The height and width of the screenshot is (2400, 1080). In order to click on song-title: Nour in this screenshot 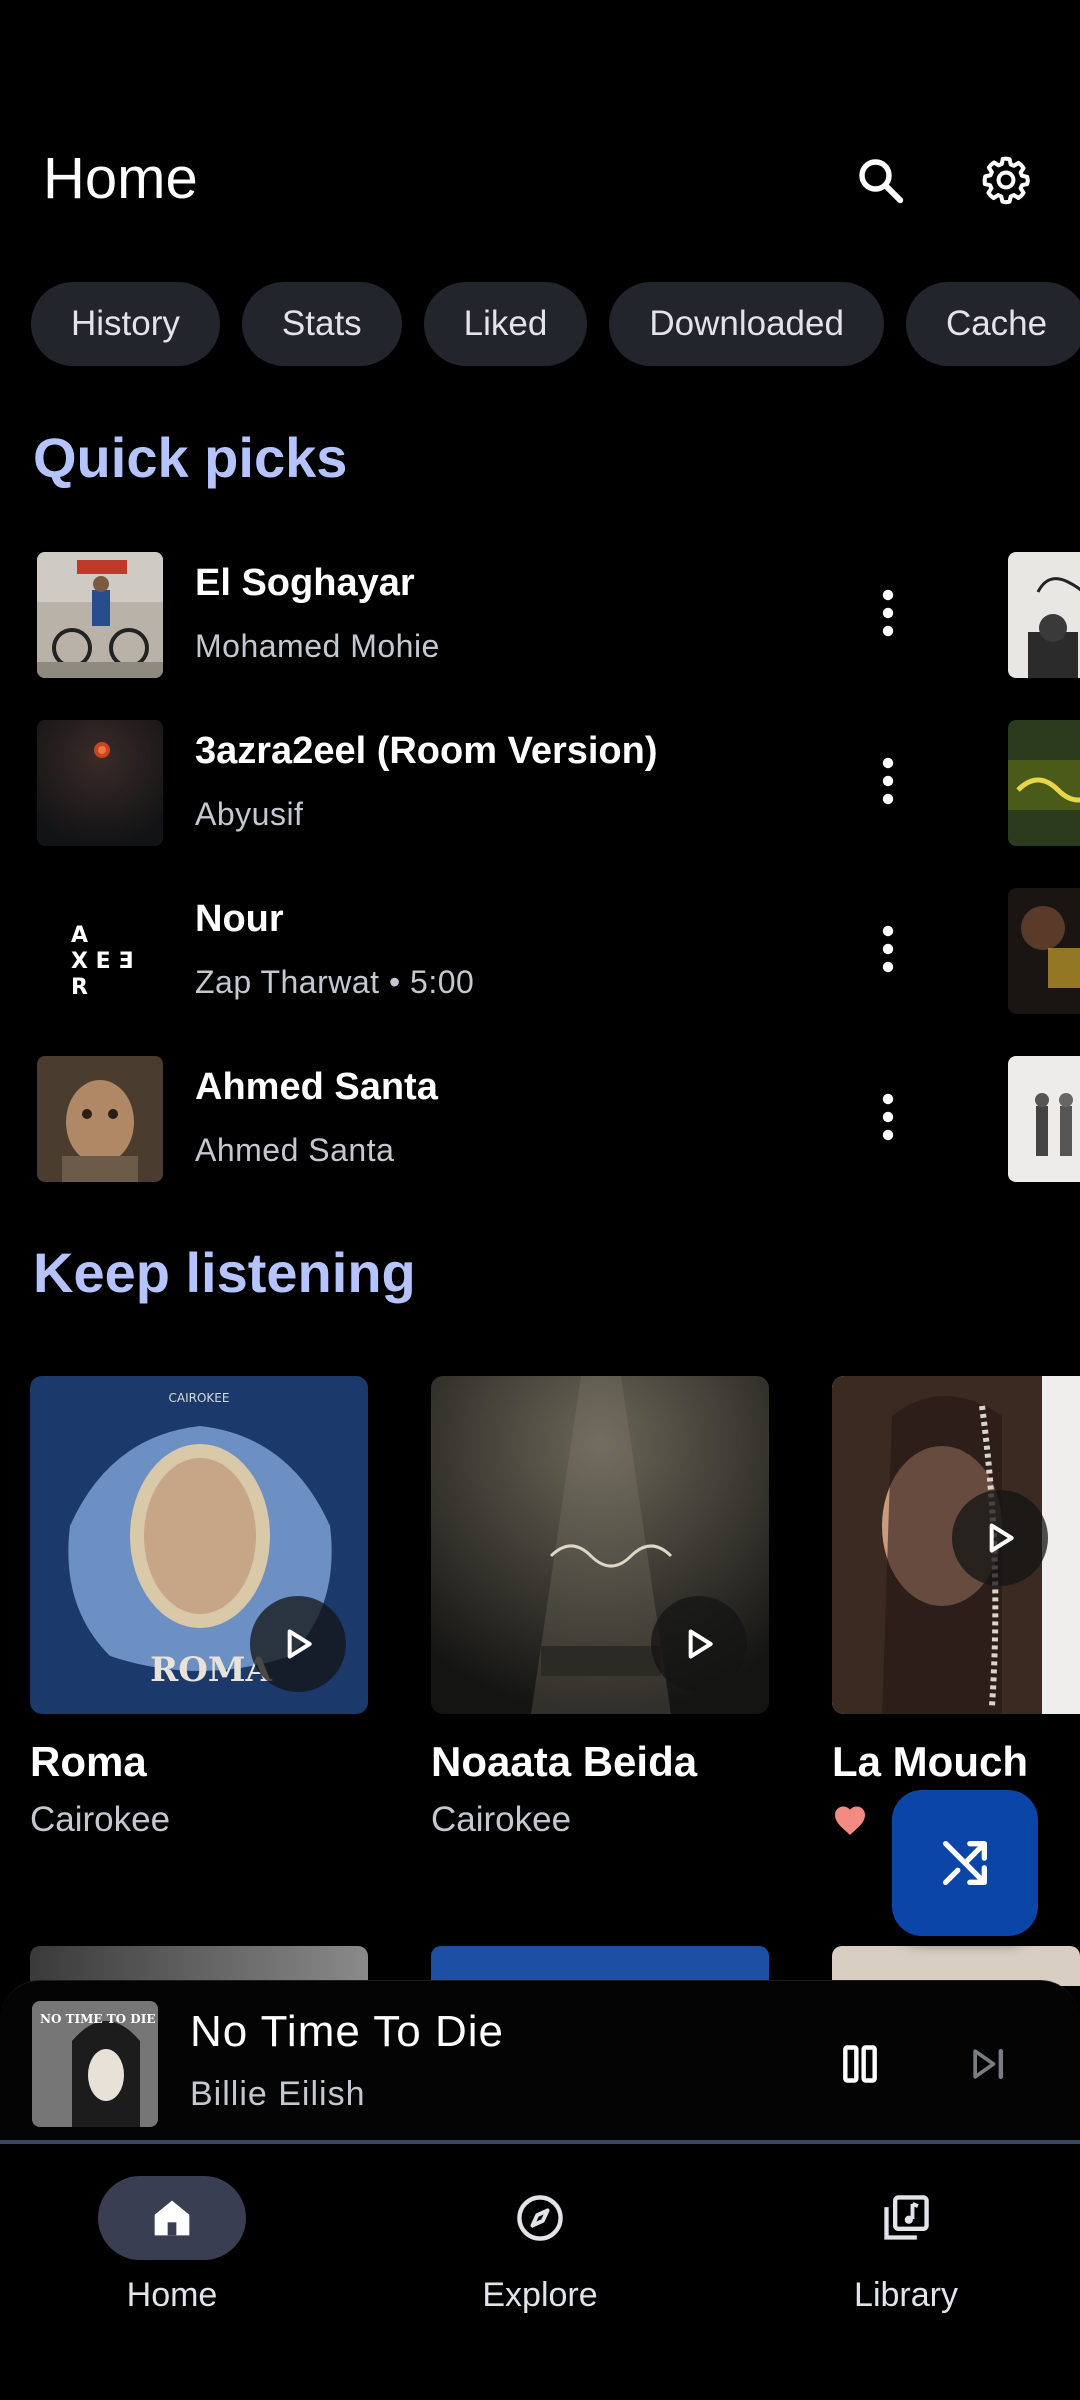, I will do `click(239, 919)`.